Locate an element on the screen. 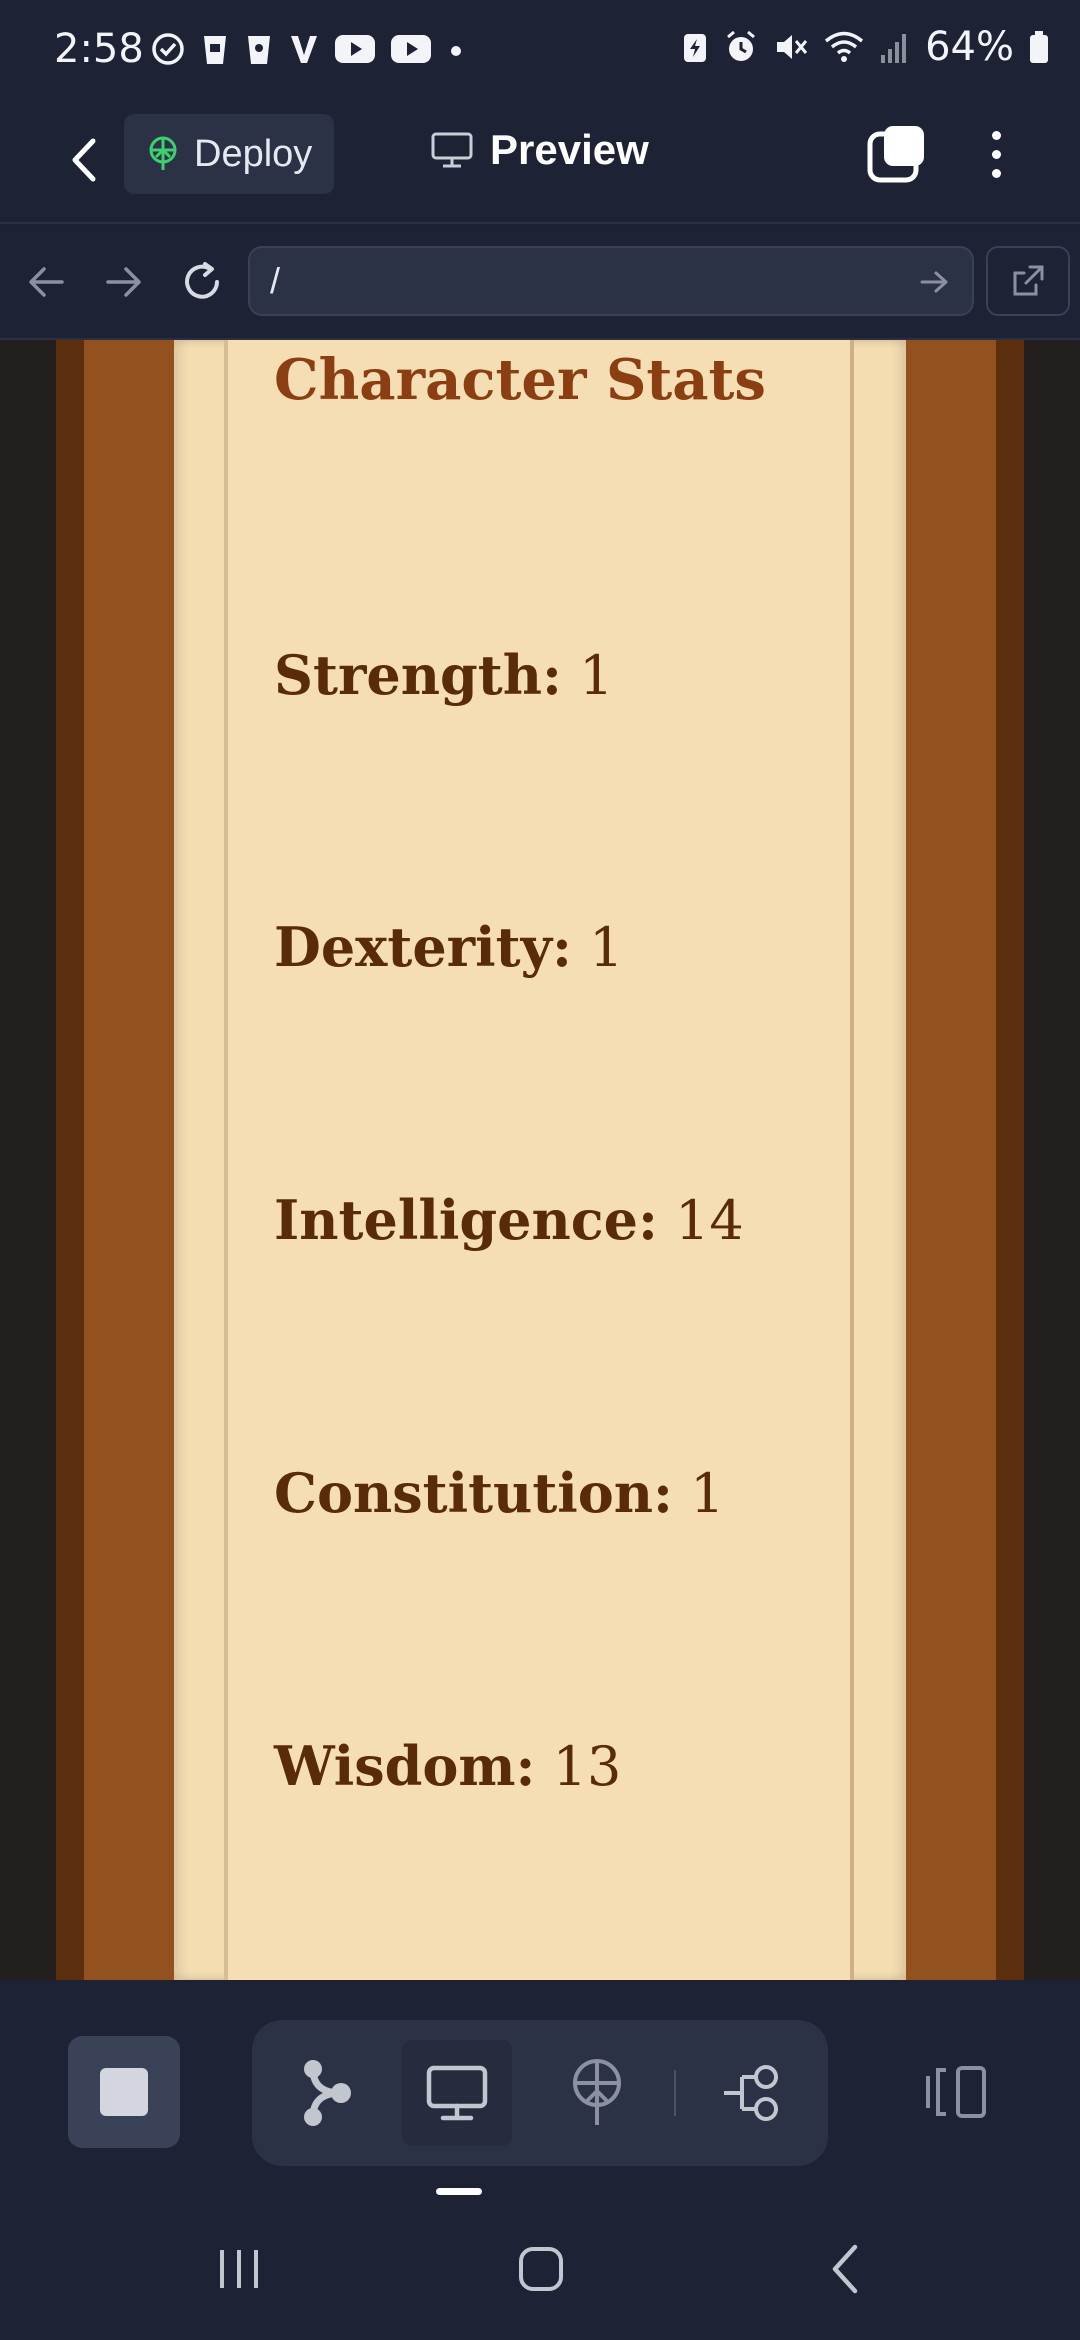 Image resolution: width=1080 pixels, height=2340 pixels. tool-group is located at coordinates (540, 2093).